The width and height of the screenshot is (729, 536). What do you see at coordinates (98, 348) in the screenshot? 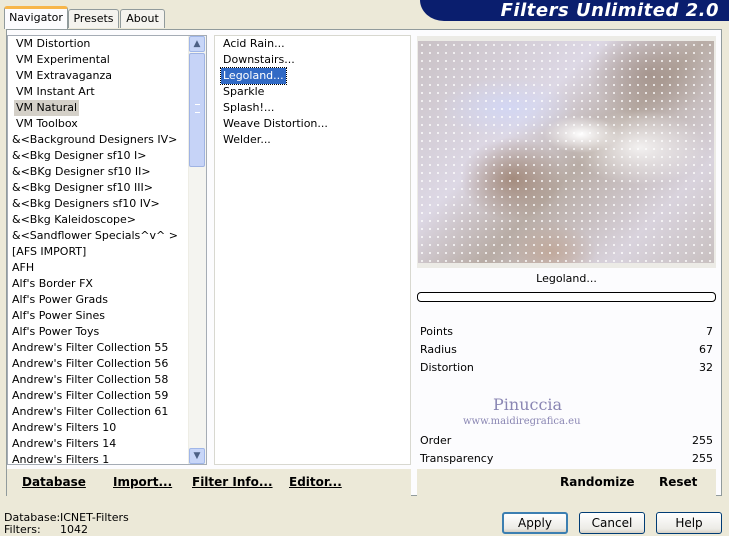
I see `category-item: Andrew's Filter Collection 55` at bounding box center [98, 348].